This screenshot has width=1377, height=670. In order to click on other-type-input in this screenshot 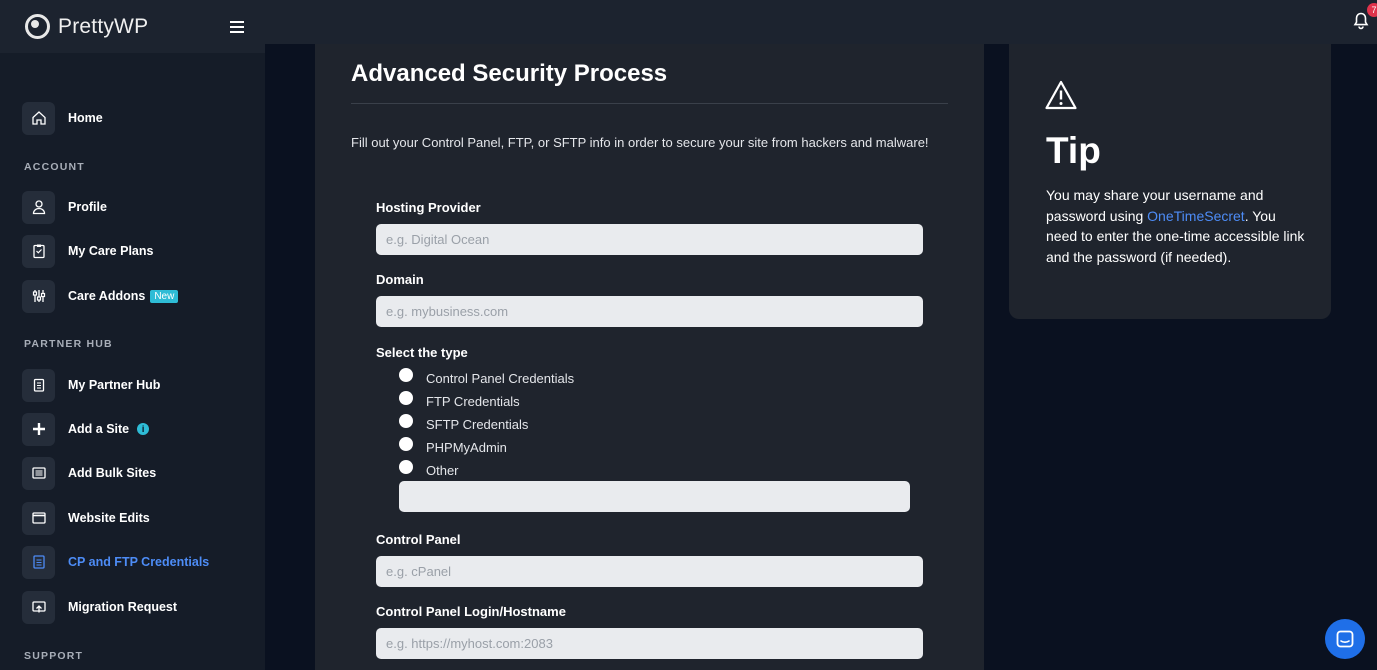, I will do `click(654, 496)`.